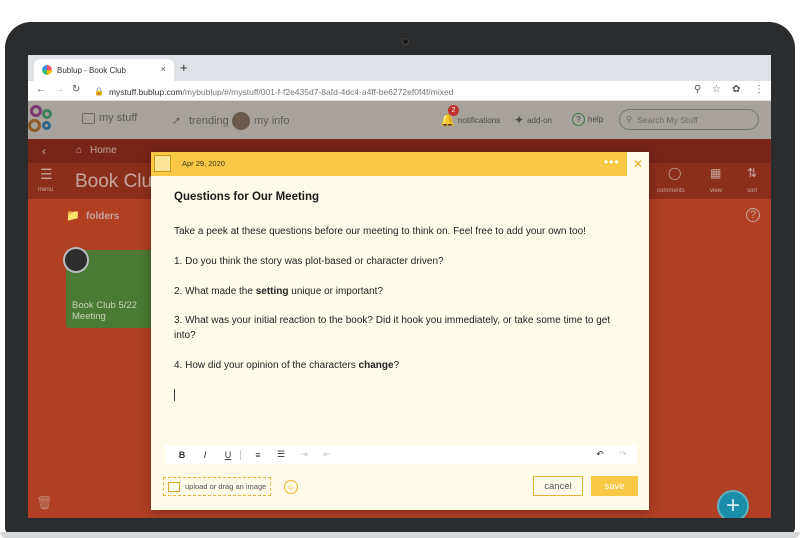 The image size is (800, 538). What do you see at coordinates (91, 70) in the screenshot?
I see `tab-title: Bublup - Book Club` at bounding box center [91, 70].